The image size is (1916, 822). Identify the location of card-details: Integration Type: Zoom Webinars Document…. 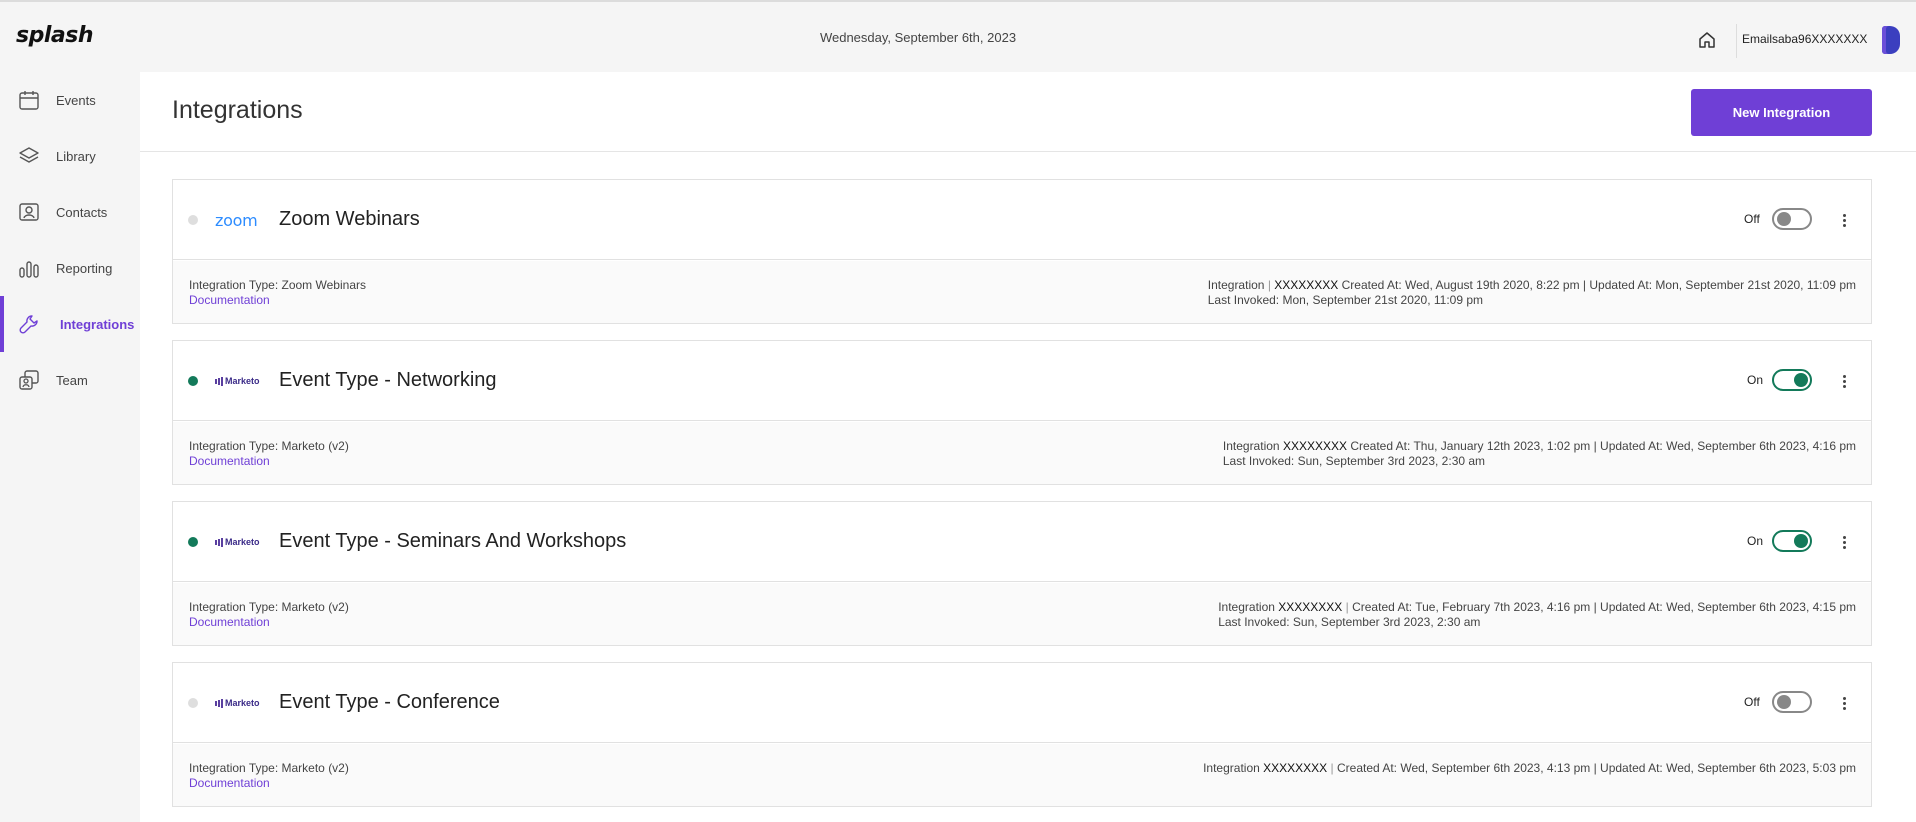
(1022, 292).